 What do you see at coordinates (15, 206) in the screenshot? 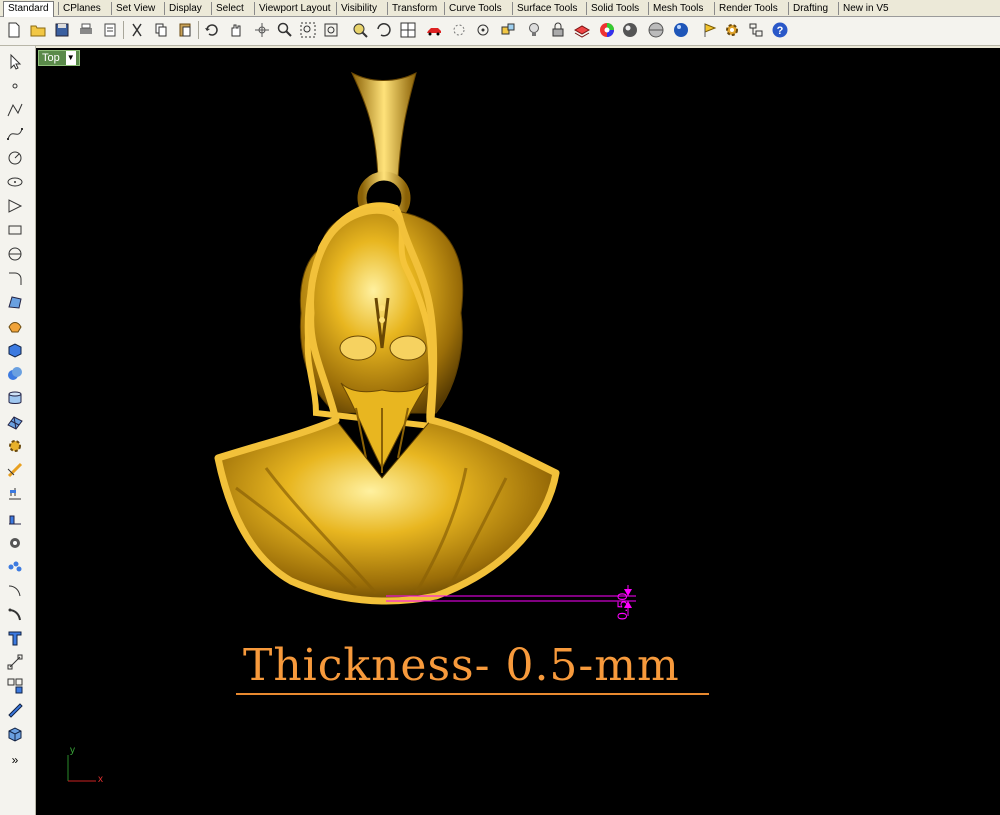
I see `arc-icon` at bounding box center [15, 206].